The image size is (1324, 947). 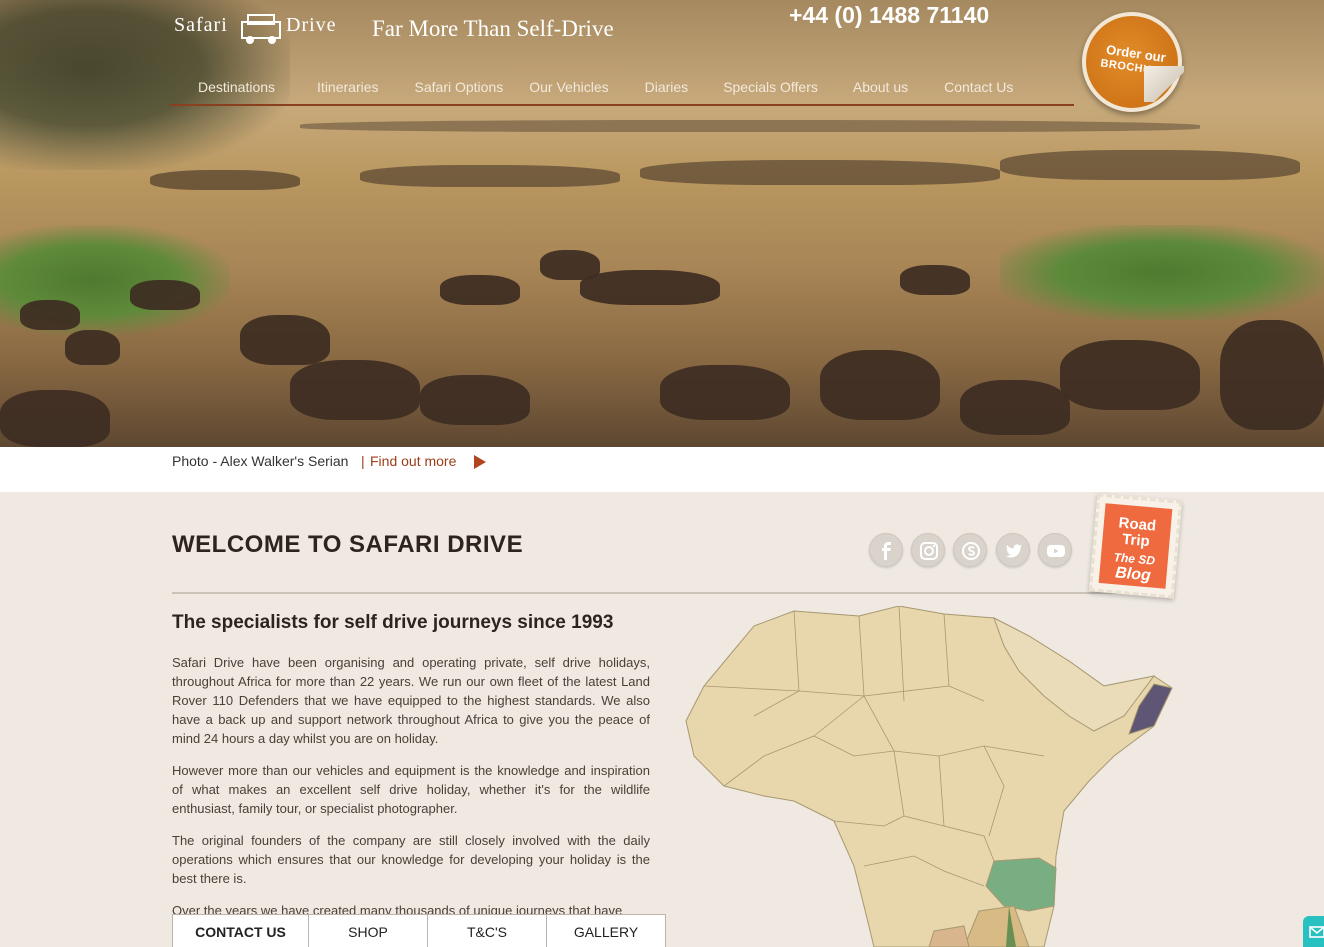 I want to click on phone-number: +44 (0) 1488 71140, so click(x=889, y=15).